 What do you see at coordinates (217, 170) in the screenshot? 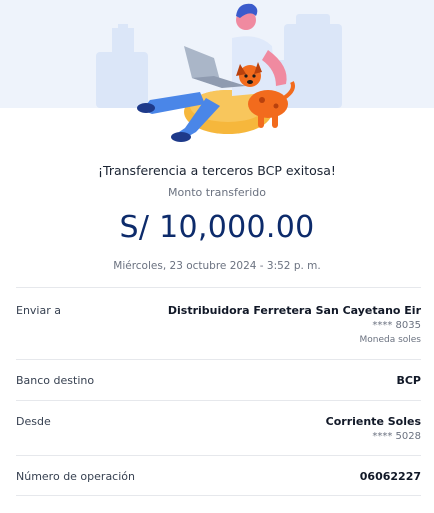
I see `transfer-success-title: ¡Transferencia a terceros BCP exitosa!` at bounding box center [217, 170].